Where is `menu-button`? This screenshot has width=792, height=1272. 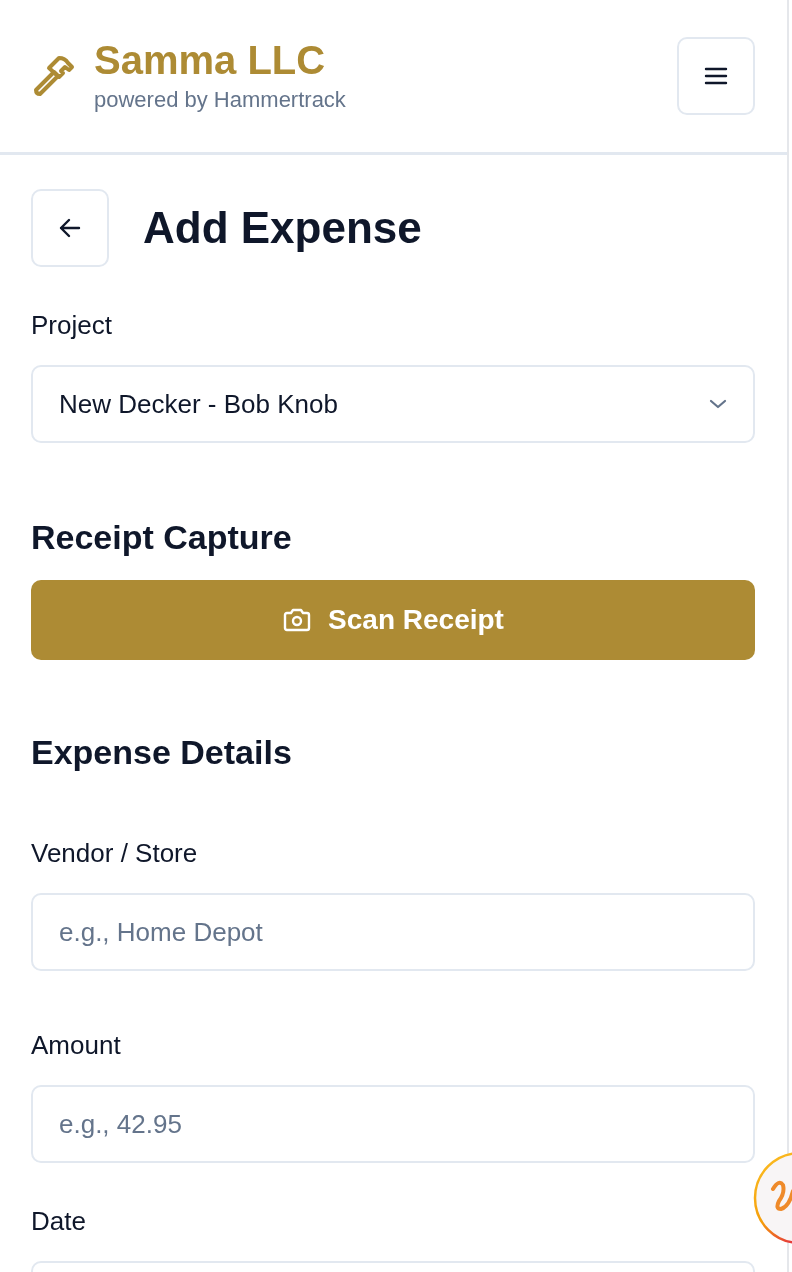
menu-button is located at coordinates (716, 76).